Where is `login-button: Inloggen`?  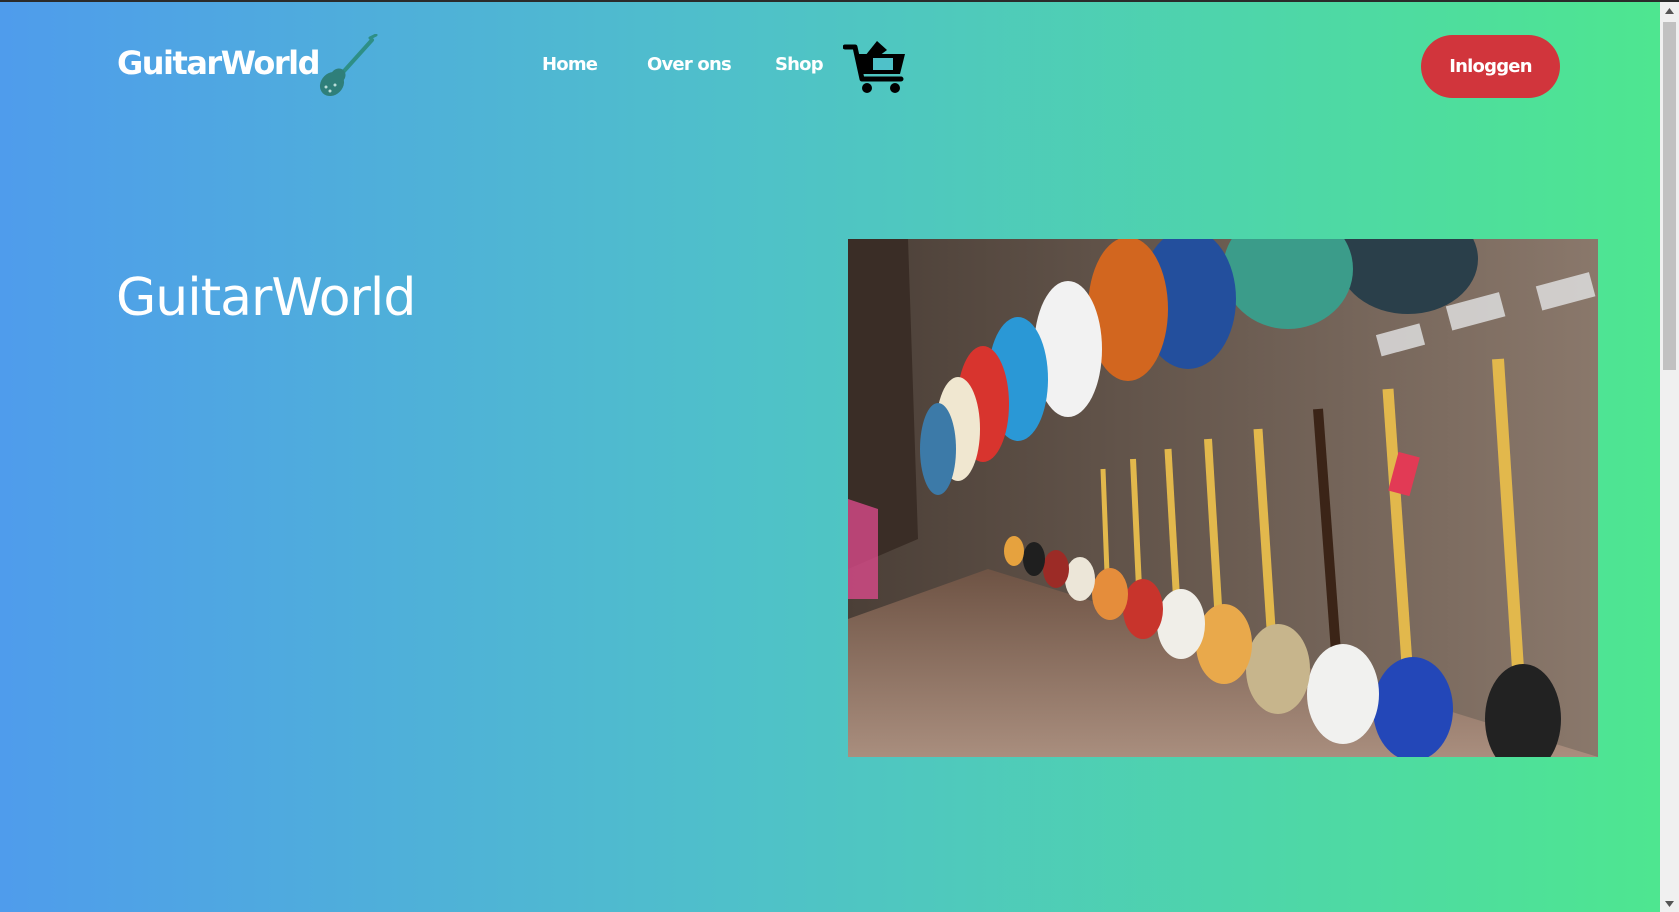
login-button: Inloggen is located at coordinates (1490, 66).